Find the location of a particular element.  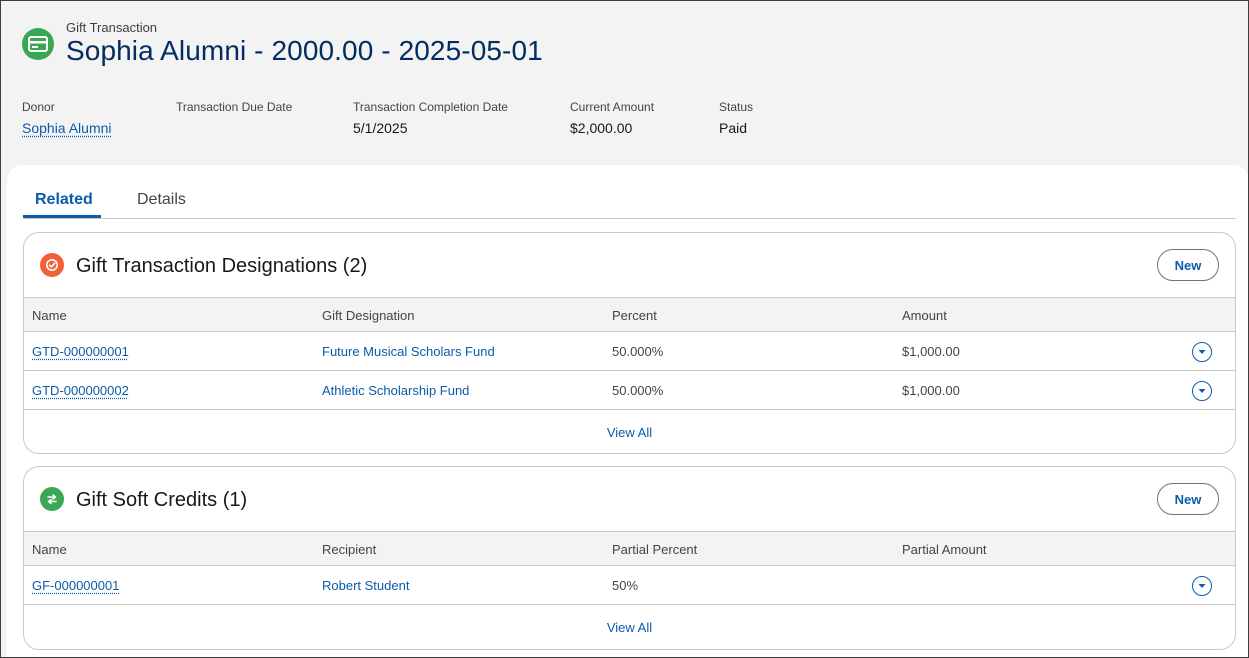

gift-designation-link: Future Musical Scholars Fund is located at coordinates (408, 351).